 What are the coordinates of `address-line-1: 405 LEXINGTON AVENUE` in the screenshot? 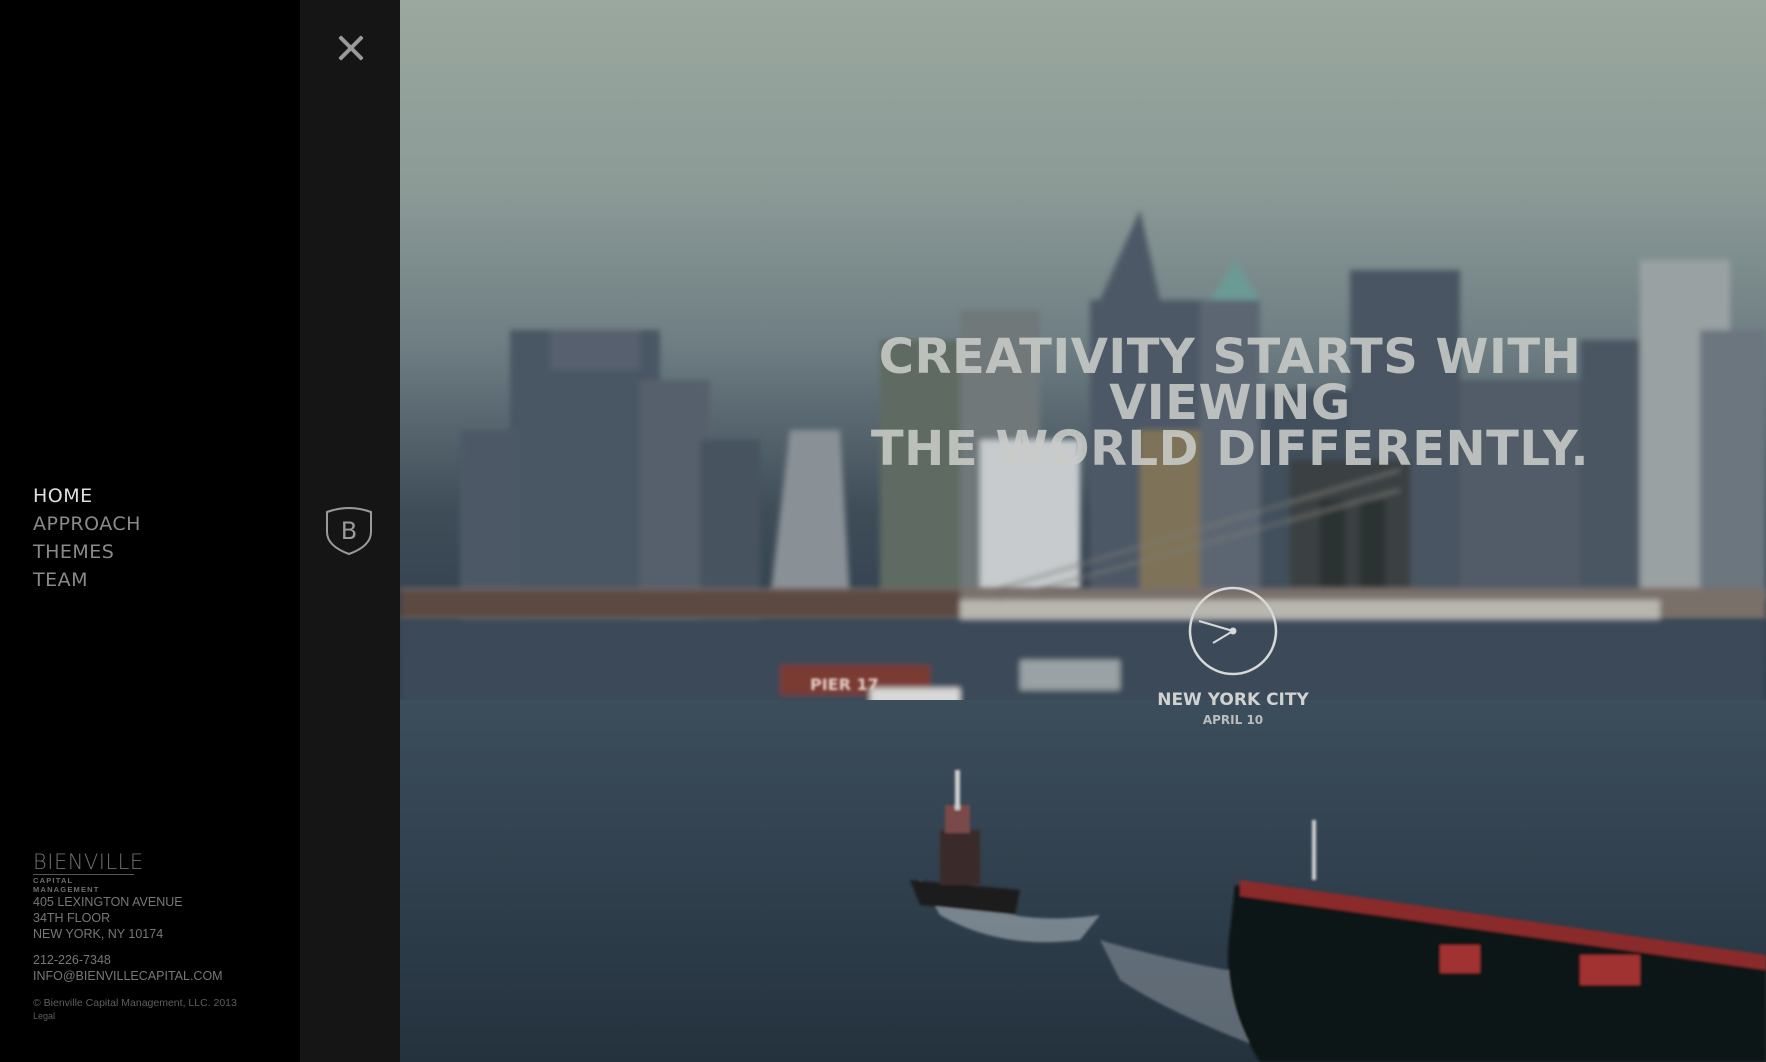 It's located at (108, 902).